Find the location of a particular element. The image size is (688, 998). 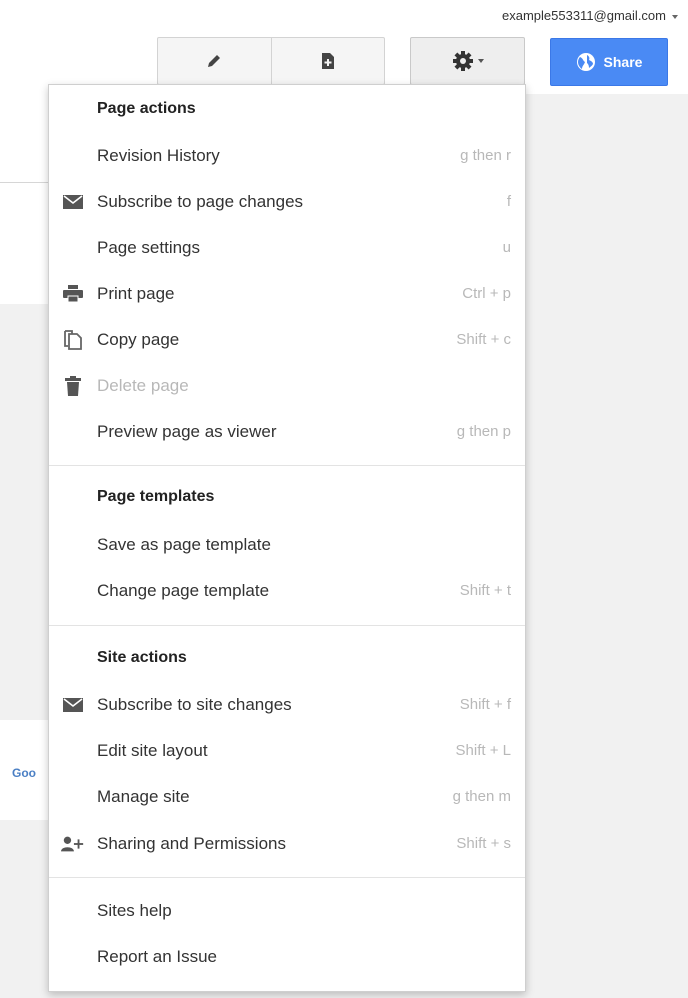

section-page-templates: Page templates is located at coordinates (156, 496).